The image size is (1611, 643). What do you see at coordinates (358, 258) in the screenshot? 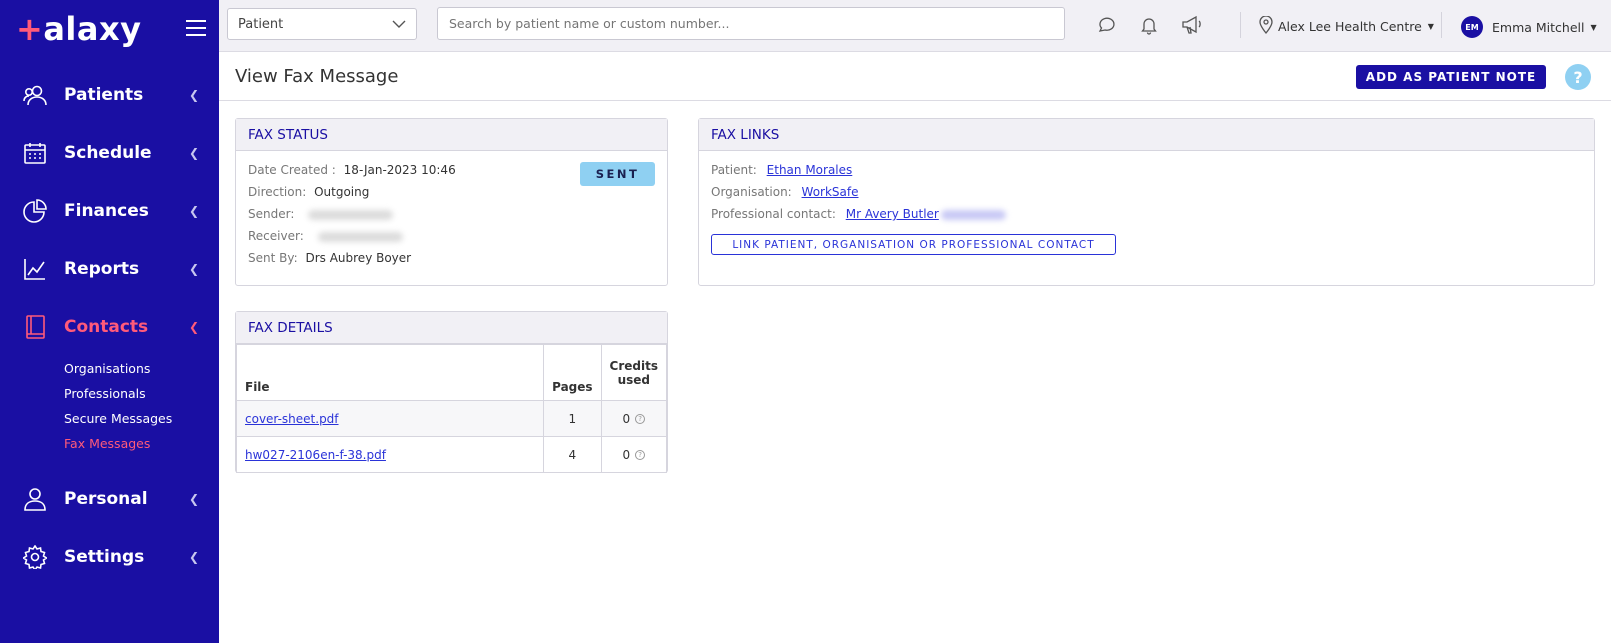
I see `sent-by-value: Drs Aubrey Boyer` at bounding box center [358, 258].